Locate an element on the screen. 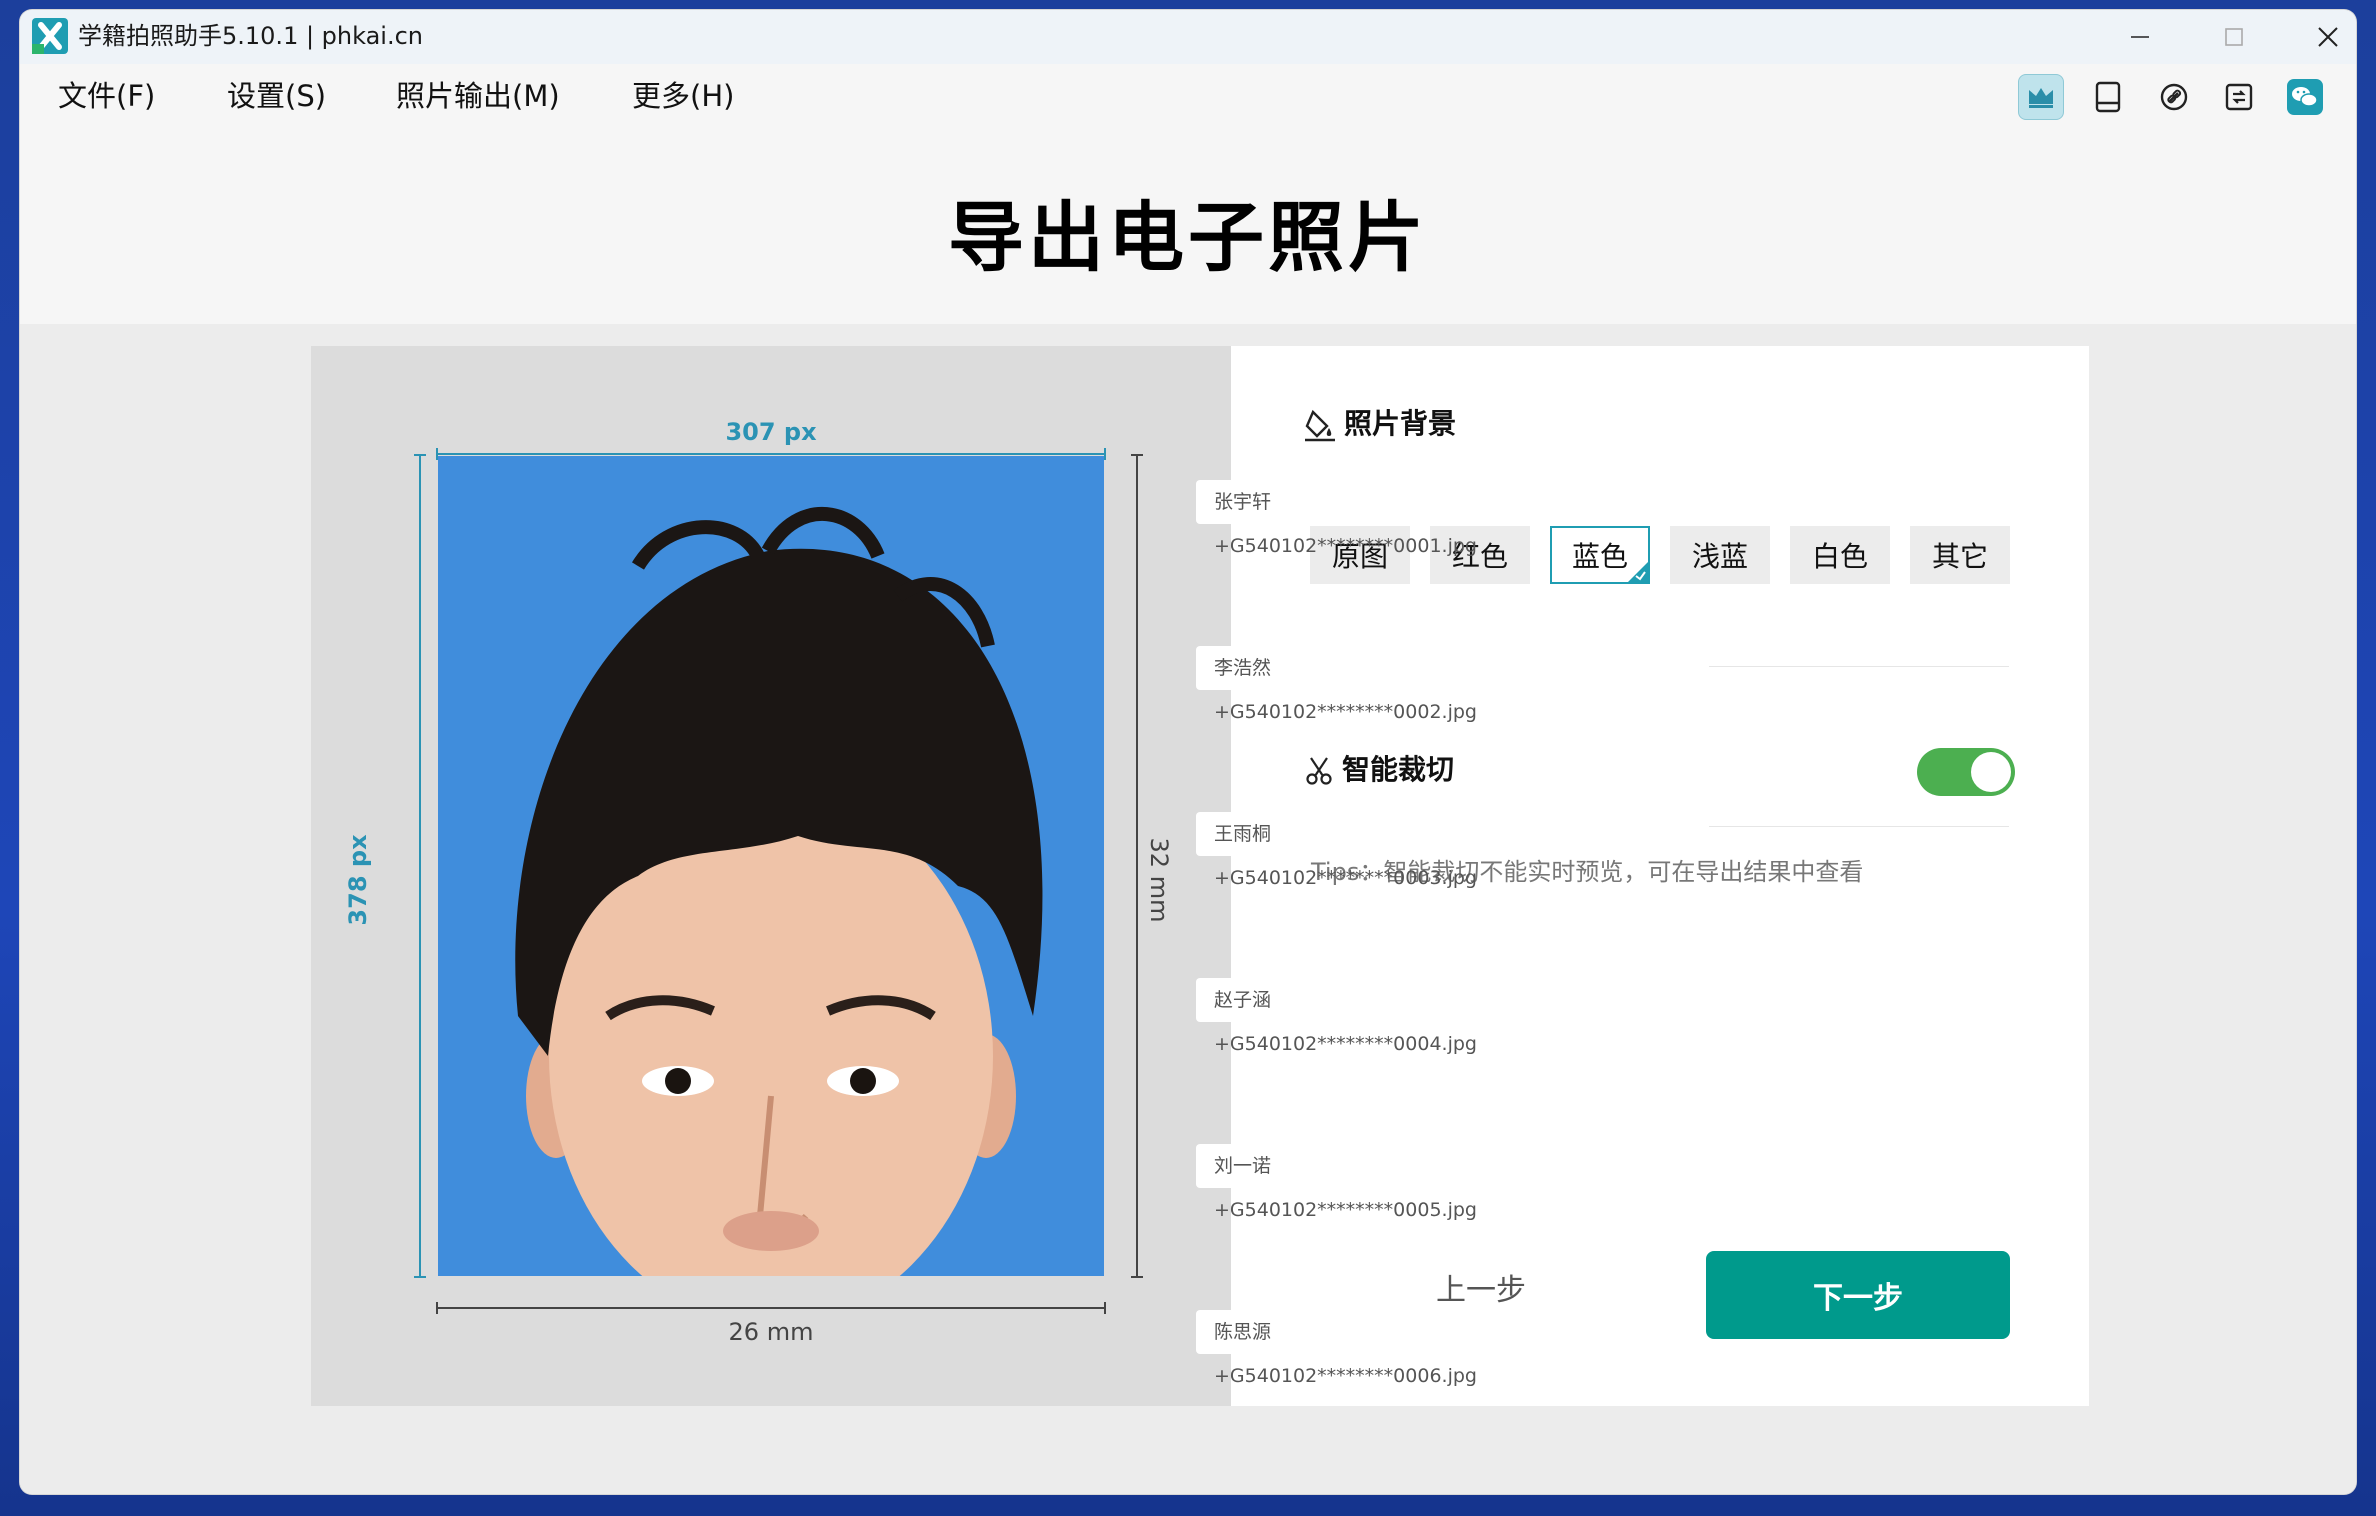 The height and width of the screenshot is (1516, 2376). smart-crop-toggle is located at coordinates (1966, 772).